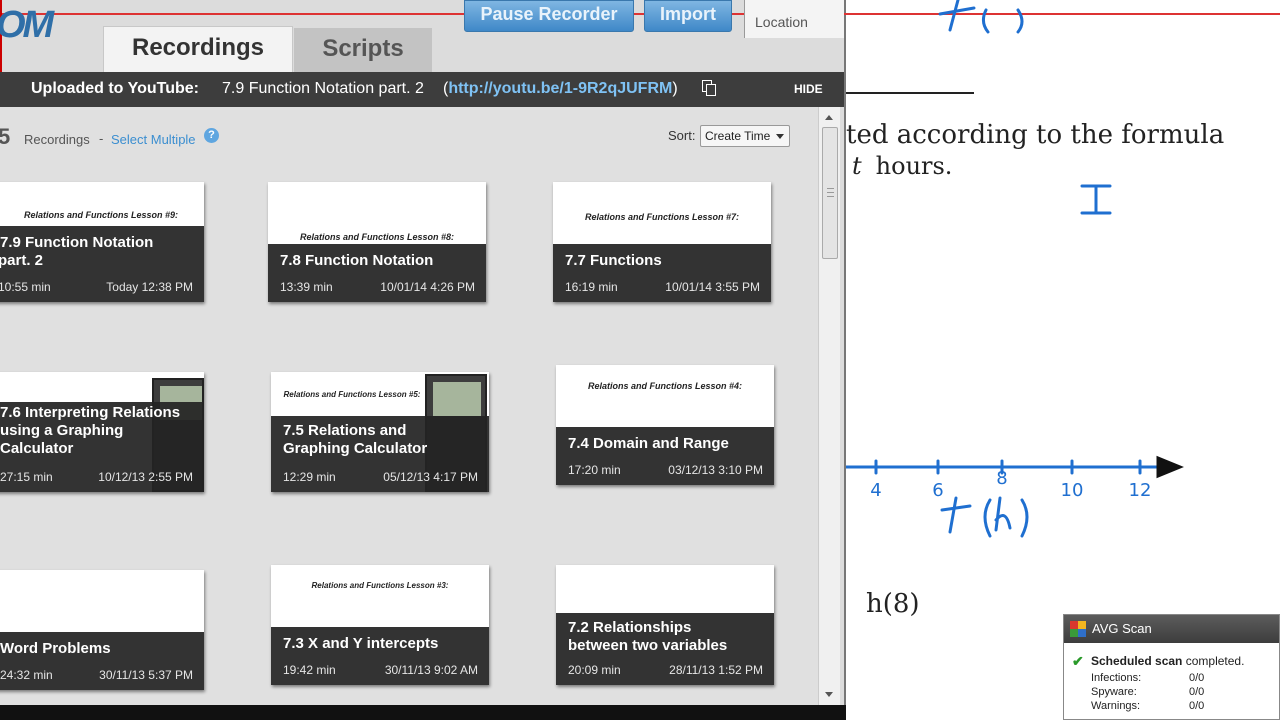  I want to click on tick-label: 6, so click(937, 490).